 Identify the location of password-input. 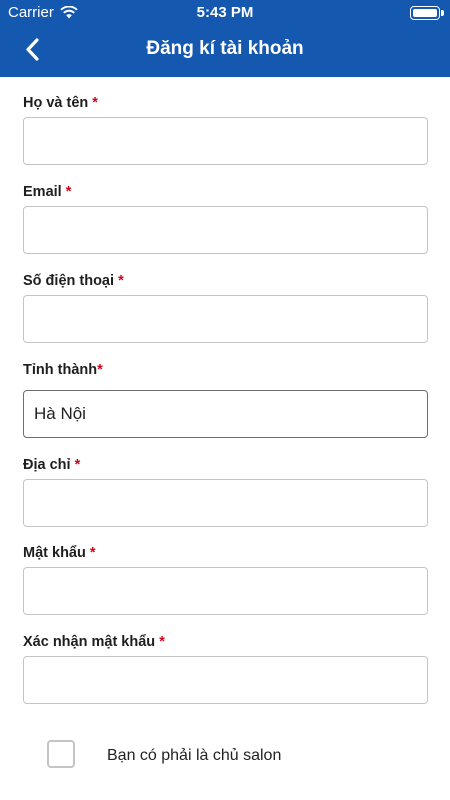
(225, 591).